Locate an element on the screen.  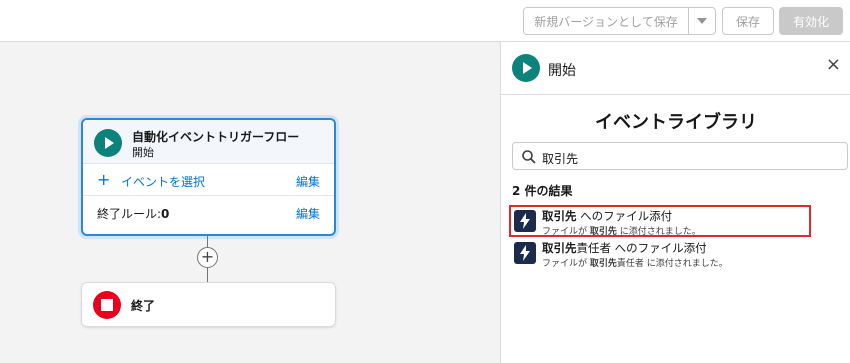
end-rule-row: 終了ルール:0 編集 is located at coordinates (208, 212).